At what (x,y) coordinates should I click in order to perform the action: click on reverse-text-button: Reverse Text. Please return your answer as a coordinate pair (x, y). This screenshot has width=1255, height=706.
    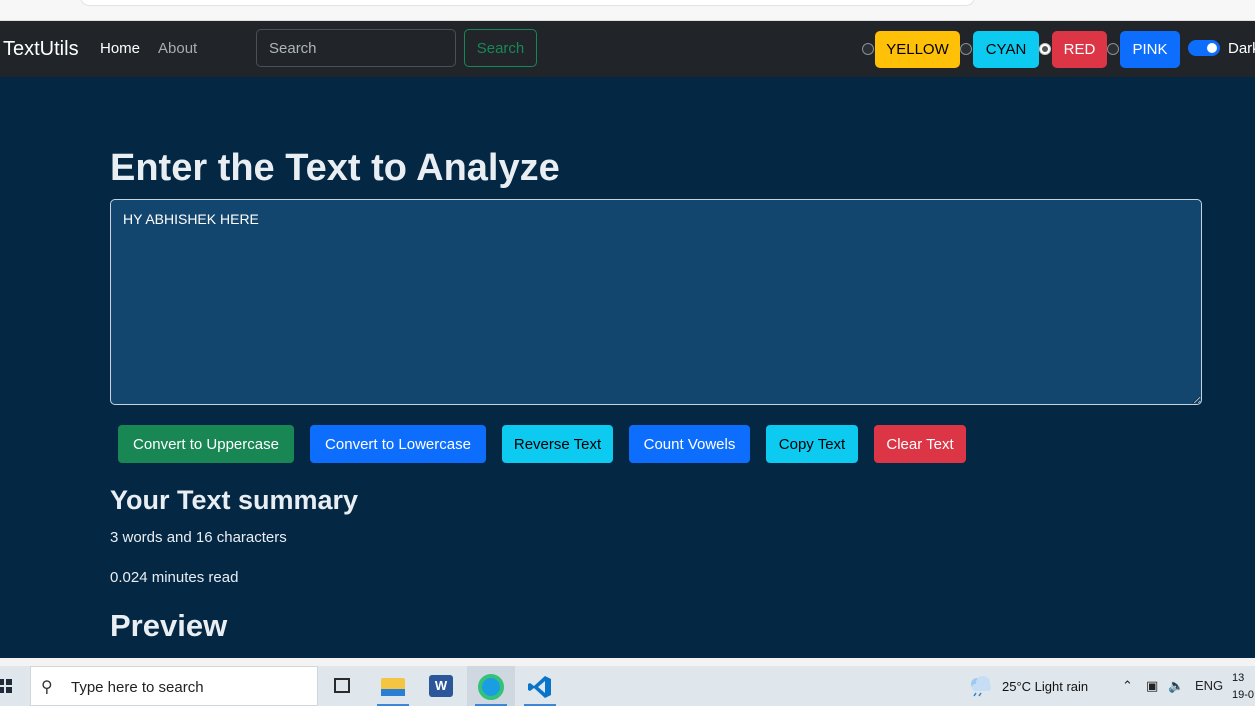
    Looking at the image, I should click on (557, 444).